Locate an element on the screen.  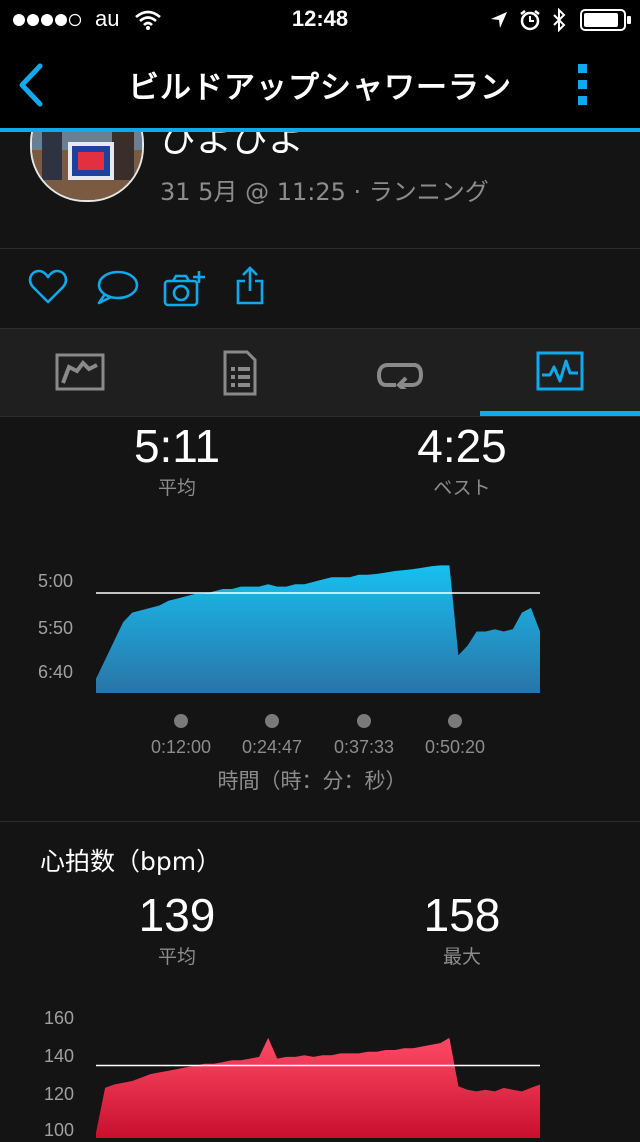
pace-average-value: 5:11 is located at coordinates (177, 446).